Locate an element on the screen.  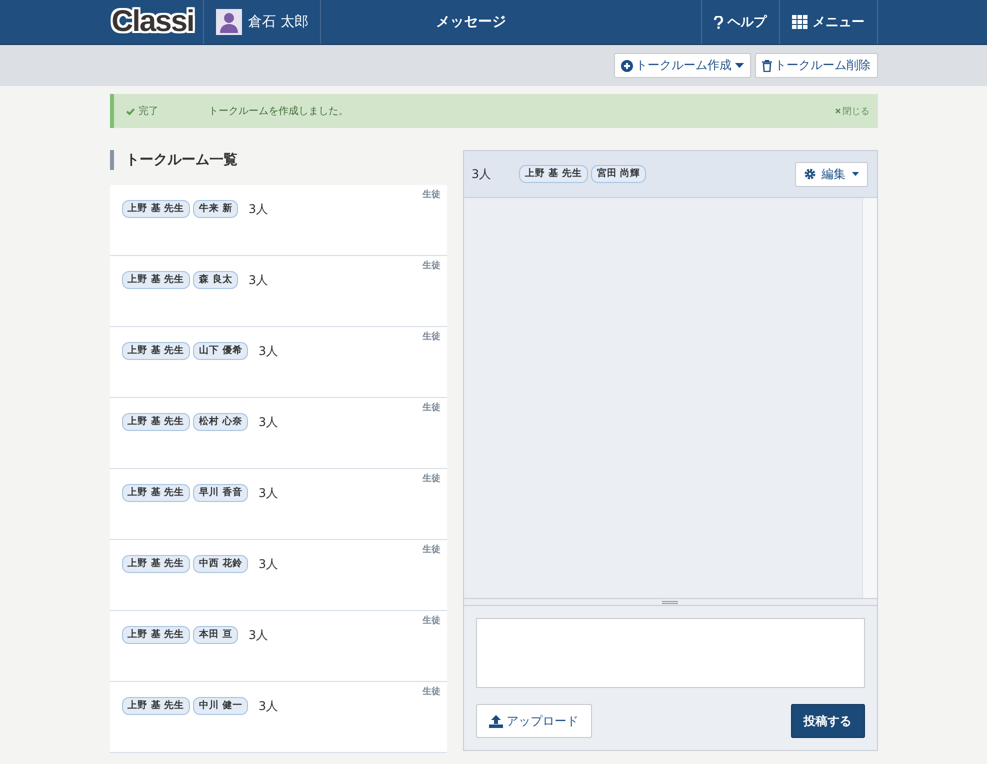
member-tag: 本田 亘 is located at coordinates (215, 635).